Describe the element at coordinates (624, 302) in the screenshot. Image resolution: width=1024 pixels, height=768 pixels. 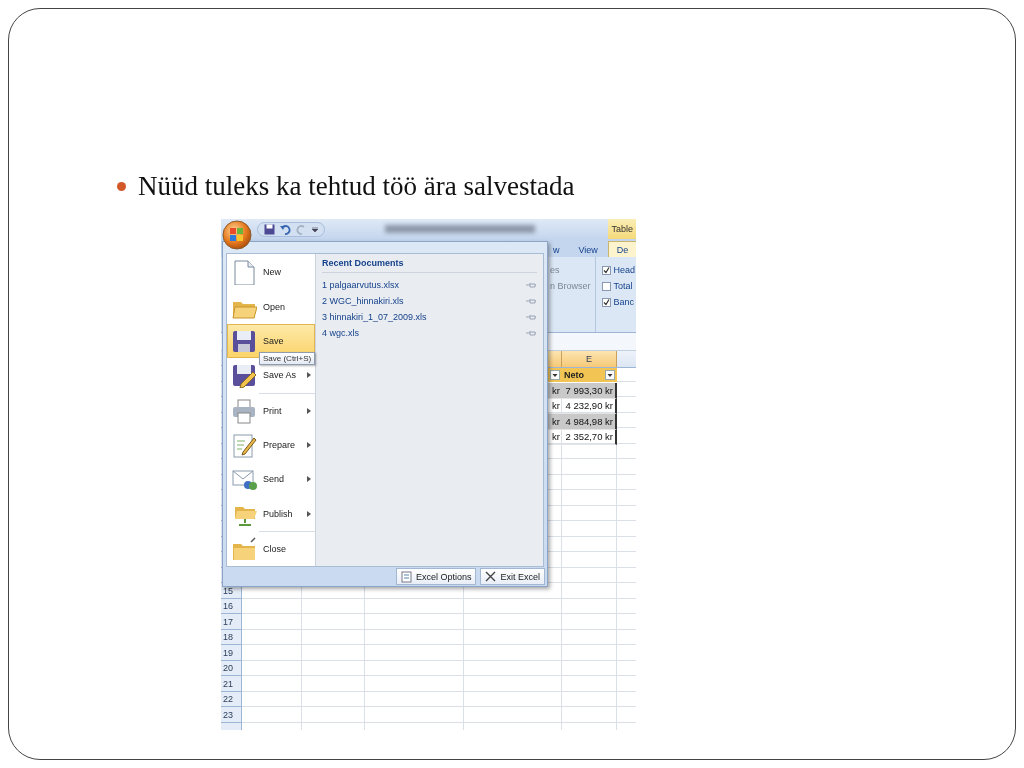
I see `option-label: Banc` at that location.